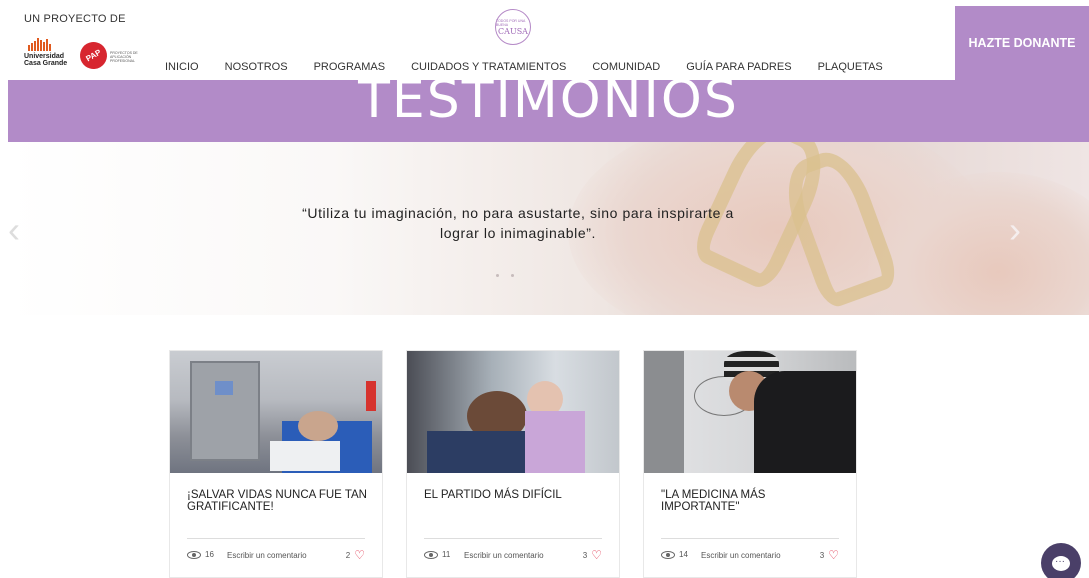  Describe the element at coordinates (683, 554) in the screenshot. I see `view-count-value: 14` at that location.